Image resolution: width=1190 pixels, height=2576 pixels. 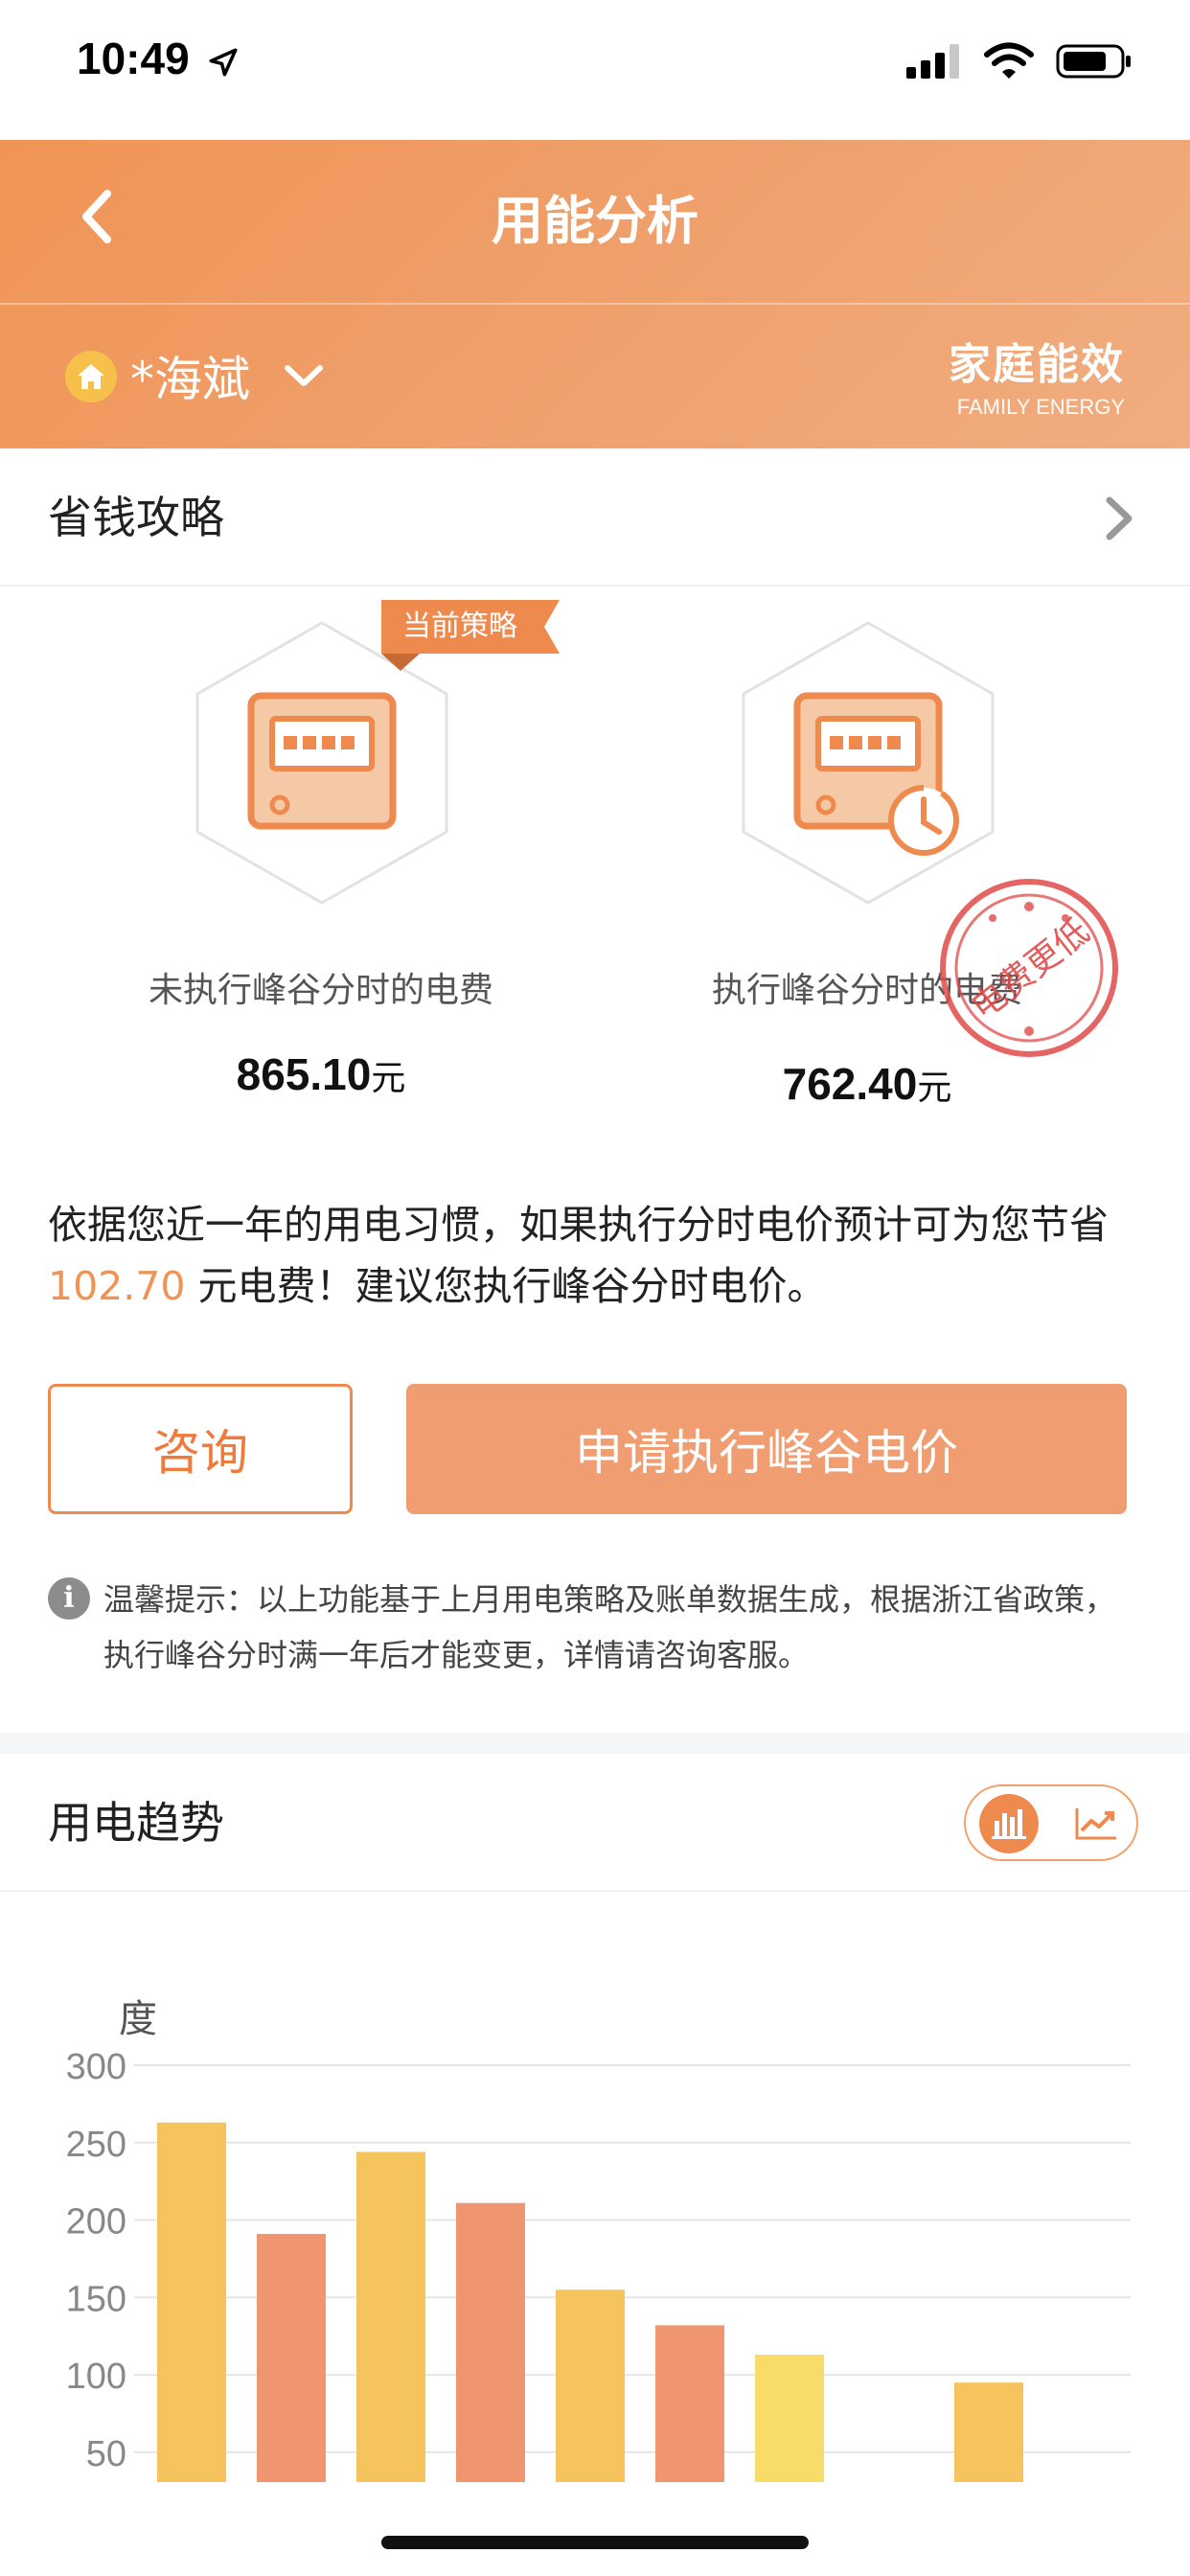 I want to click on savings-text-after: 元电费！建议您执行峰谷分时电价。, so click(x=506, y=1286).